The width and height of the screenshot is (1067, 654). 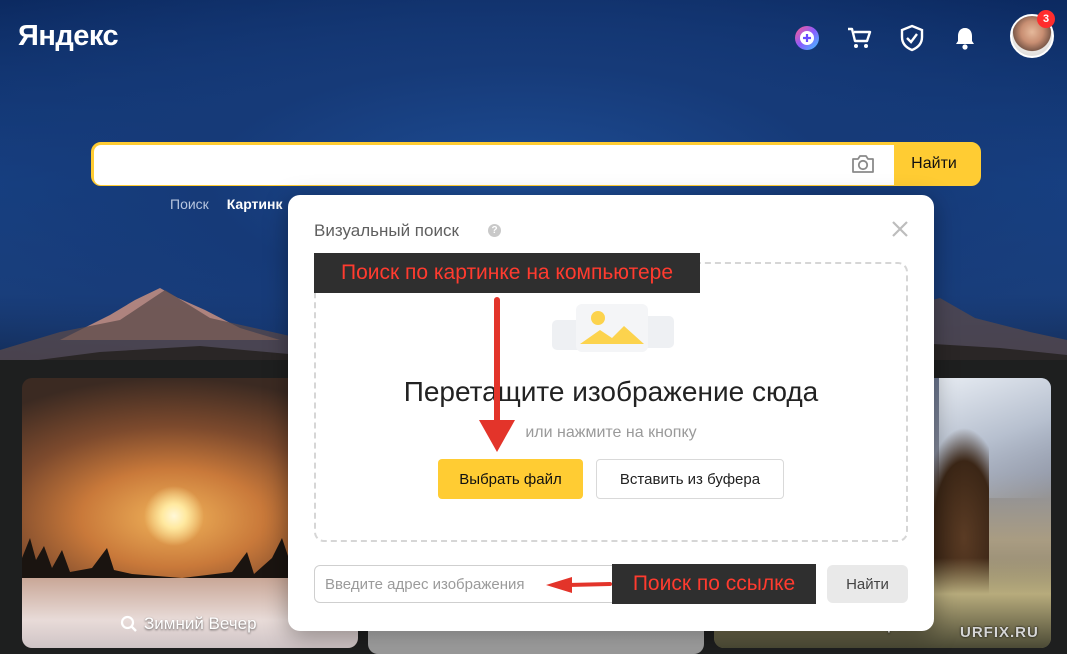 What do you see at coordinates (494, 230) in the screenshot?
I see `help-icon: ?` at bounding box center [494, 230].